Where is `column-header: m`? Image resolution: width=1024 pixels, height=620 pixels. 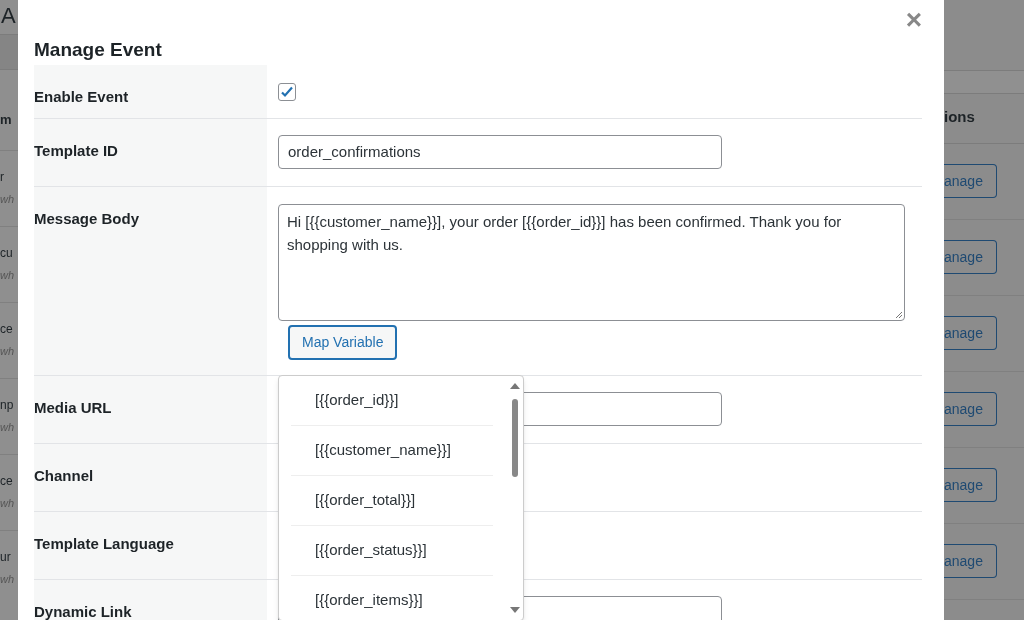
column-header: m is located at coordinates (6, 120).